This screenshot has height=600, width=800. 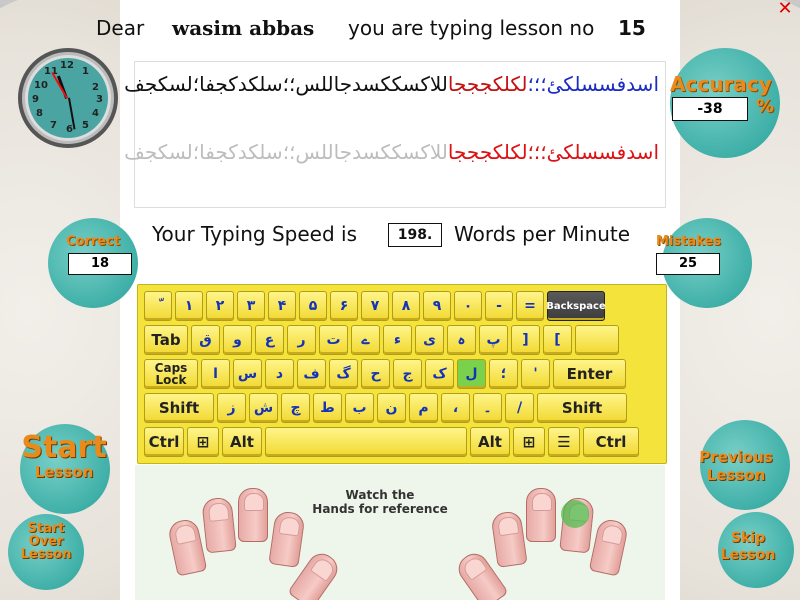 What do you see at coordinates (46, 541) in the screenshot?
I see `start-over-lesson-button: Start Over Lesson` at bounding box center [46, 541].